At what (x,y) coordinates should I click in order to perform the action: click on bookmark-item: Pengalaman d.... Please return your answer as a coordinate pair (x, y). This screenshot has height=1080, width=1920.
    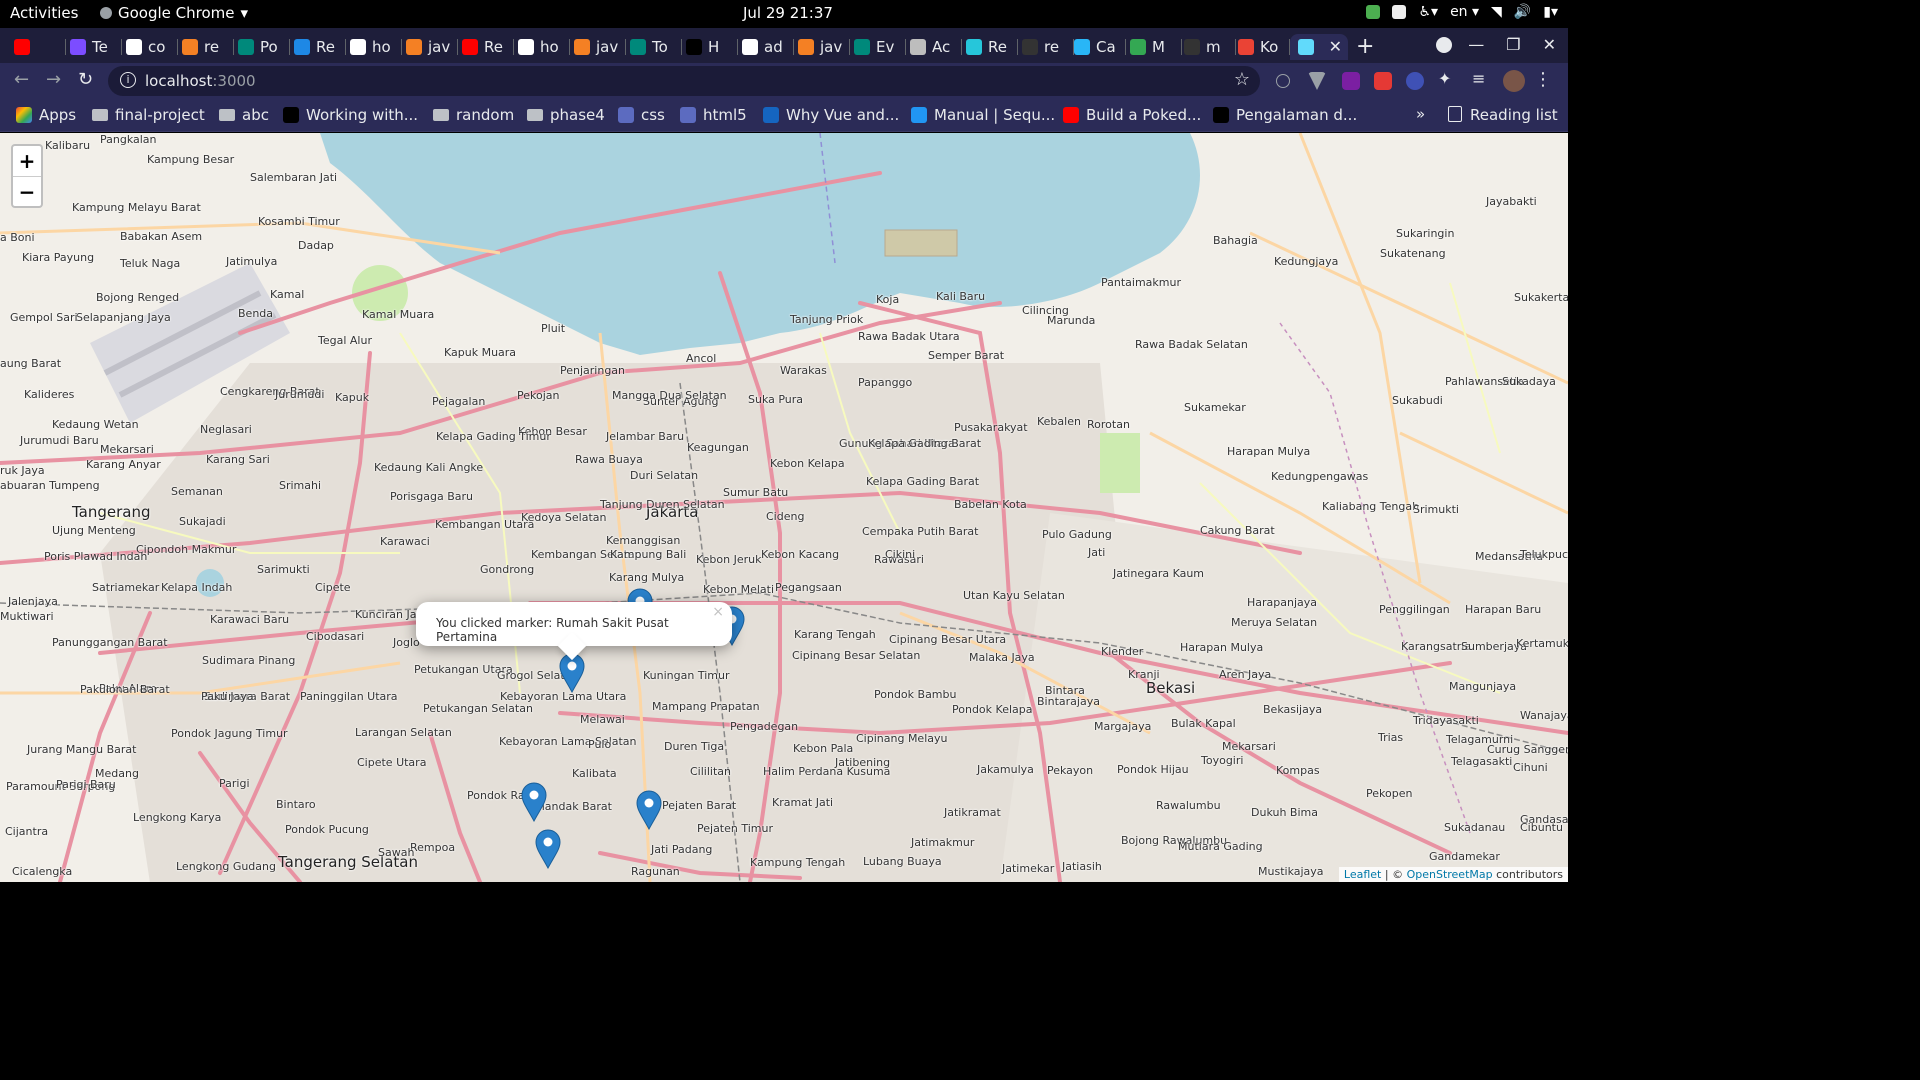
    Looking at the image, I should click on (1285, 115).